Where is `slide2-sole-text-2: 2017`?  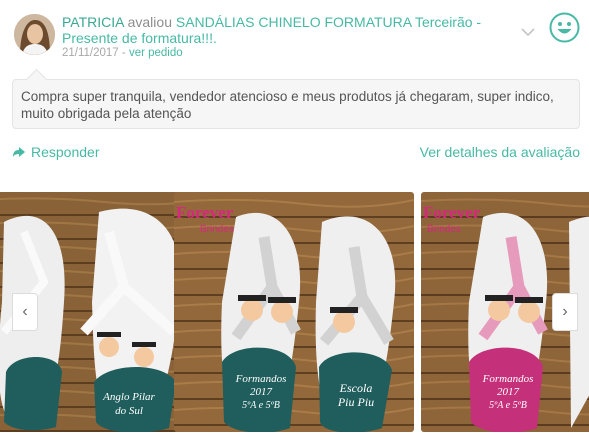
slide2-sole-text-2: 2017 is located at coordinates (261, 392).